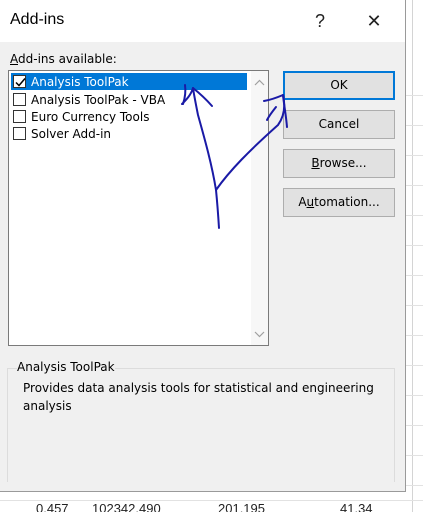 This screenshot has height=512, width=423. What do you see at coordinates (320, 21) in the screenshot?
I see `help-button: ?` at bounding box center [320, 21].